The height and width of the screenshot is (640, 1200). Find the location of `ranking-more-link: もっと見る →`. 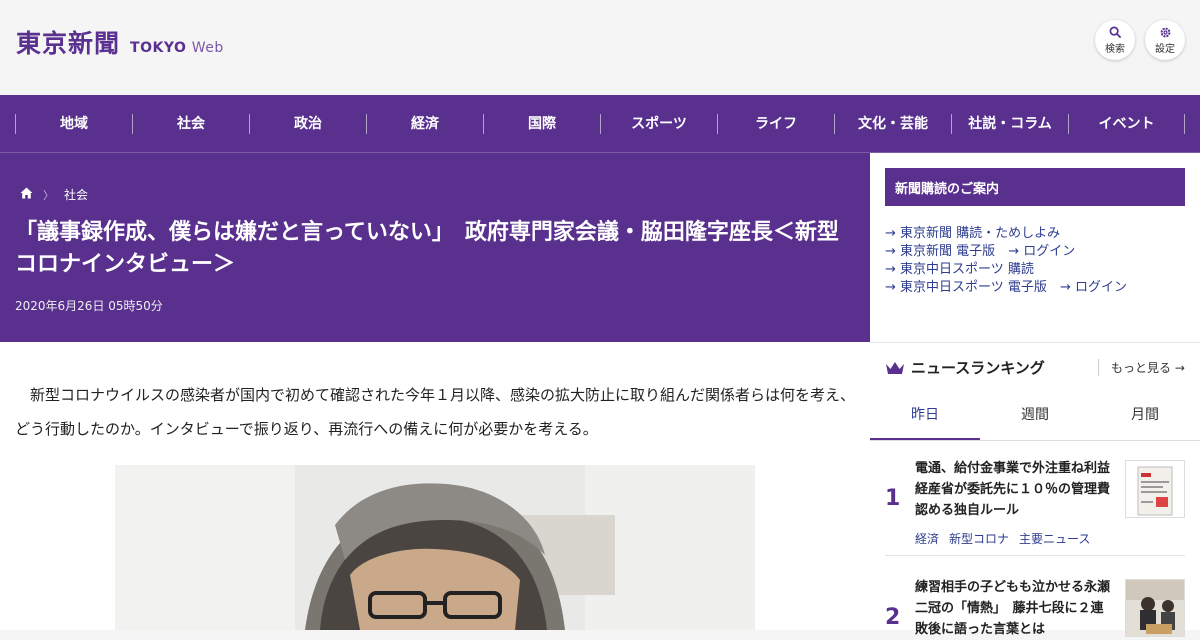

ranking-more-link: もっと見る → is located at coordinates (1141, 367).